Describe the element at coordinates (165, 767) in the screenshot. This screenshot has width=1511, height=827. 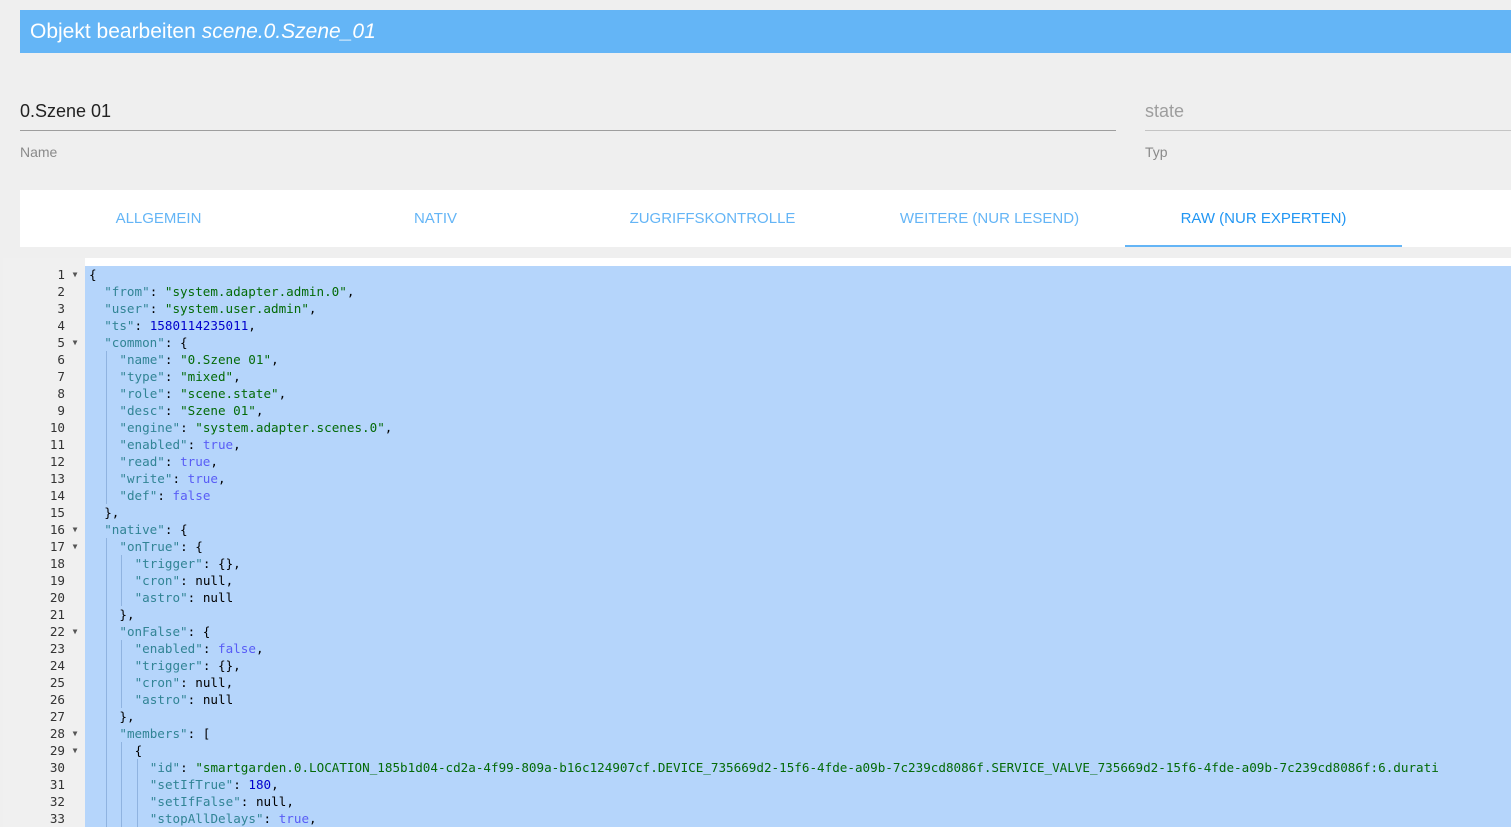
I see `json-key: "id"` at that location.